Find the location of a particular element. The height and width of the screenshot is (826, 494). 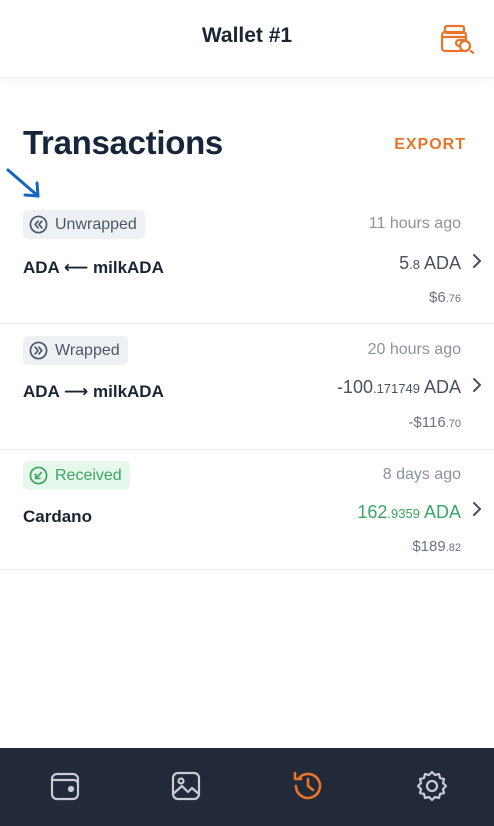

page-title: Transactions is located at coordinates (123, 142).